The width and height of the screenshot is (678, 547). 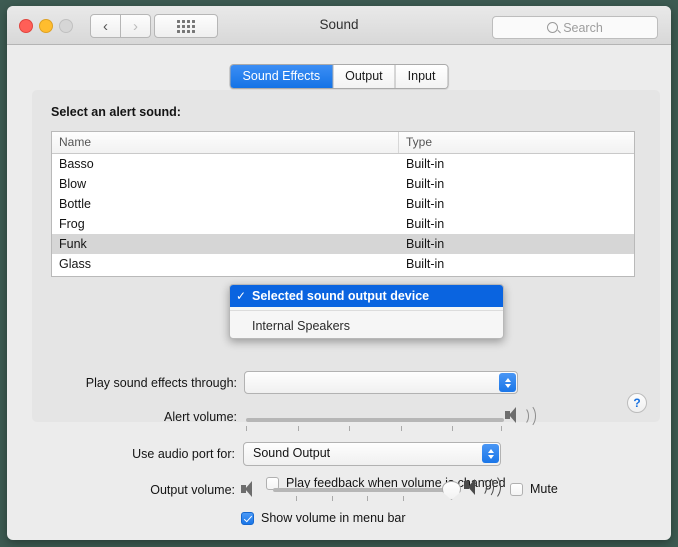 What do you see at coordinates (200, 417) in the screenshot?
I see `alert-volume-label: Alert volume:` at bounding box center [200, 417].